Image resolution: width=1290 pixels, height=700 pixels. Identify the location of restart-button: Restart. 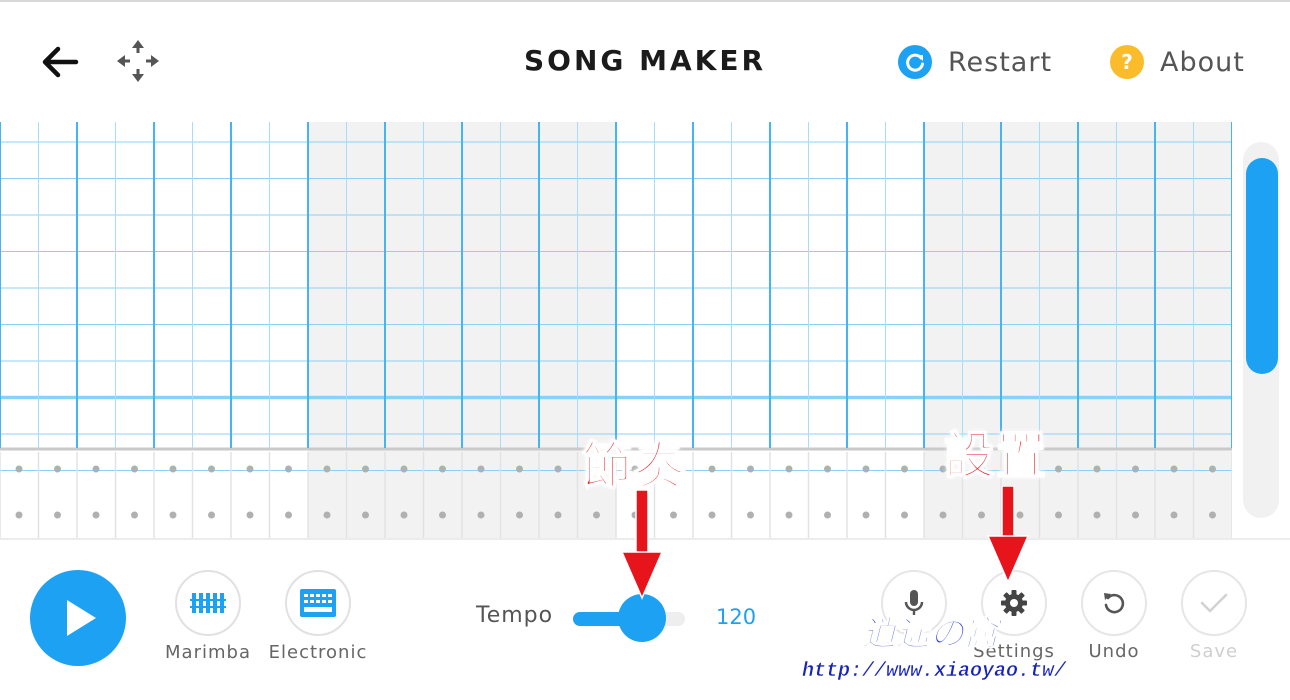
(975, 62).